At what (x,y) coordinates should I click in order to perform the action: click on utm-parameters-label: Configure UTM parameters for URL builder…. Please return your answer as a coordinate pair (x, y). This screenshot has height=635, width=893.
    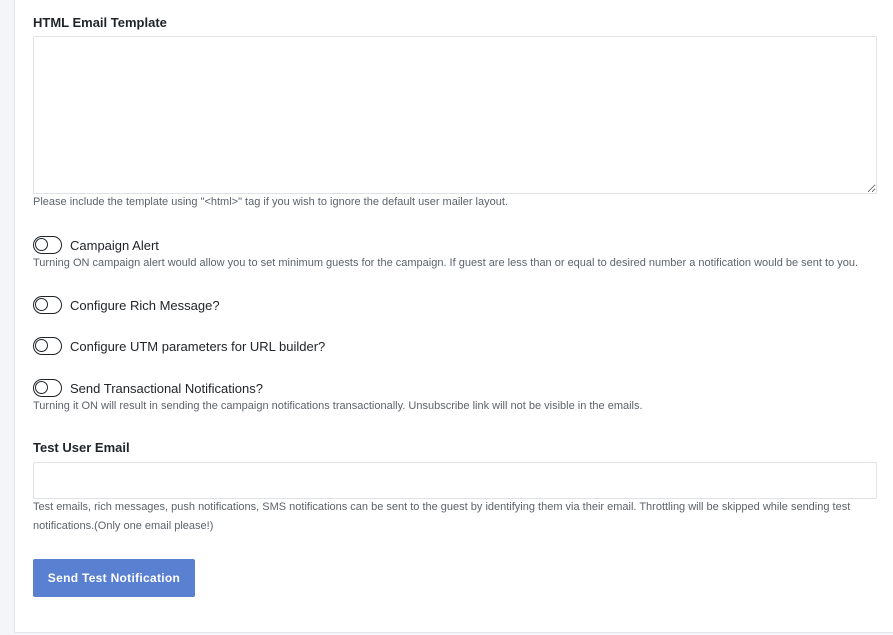
    Looking at the image, I should click on (198, 346).